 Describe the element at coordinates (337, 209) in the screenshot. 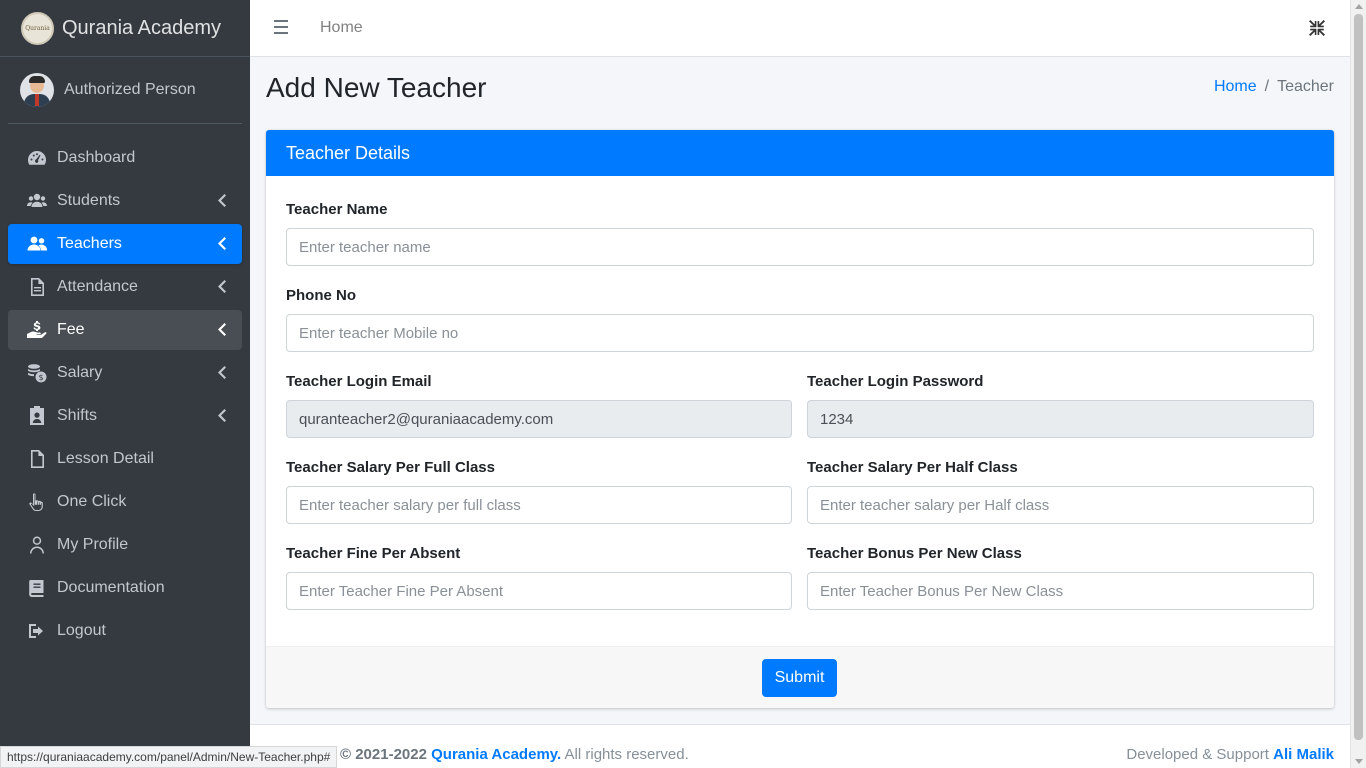

I see `teacher-name-label: Teacher Name` at that location.